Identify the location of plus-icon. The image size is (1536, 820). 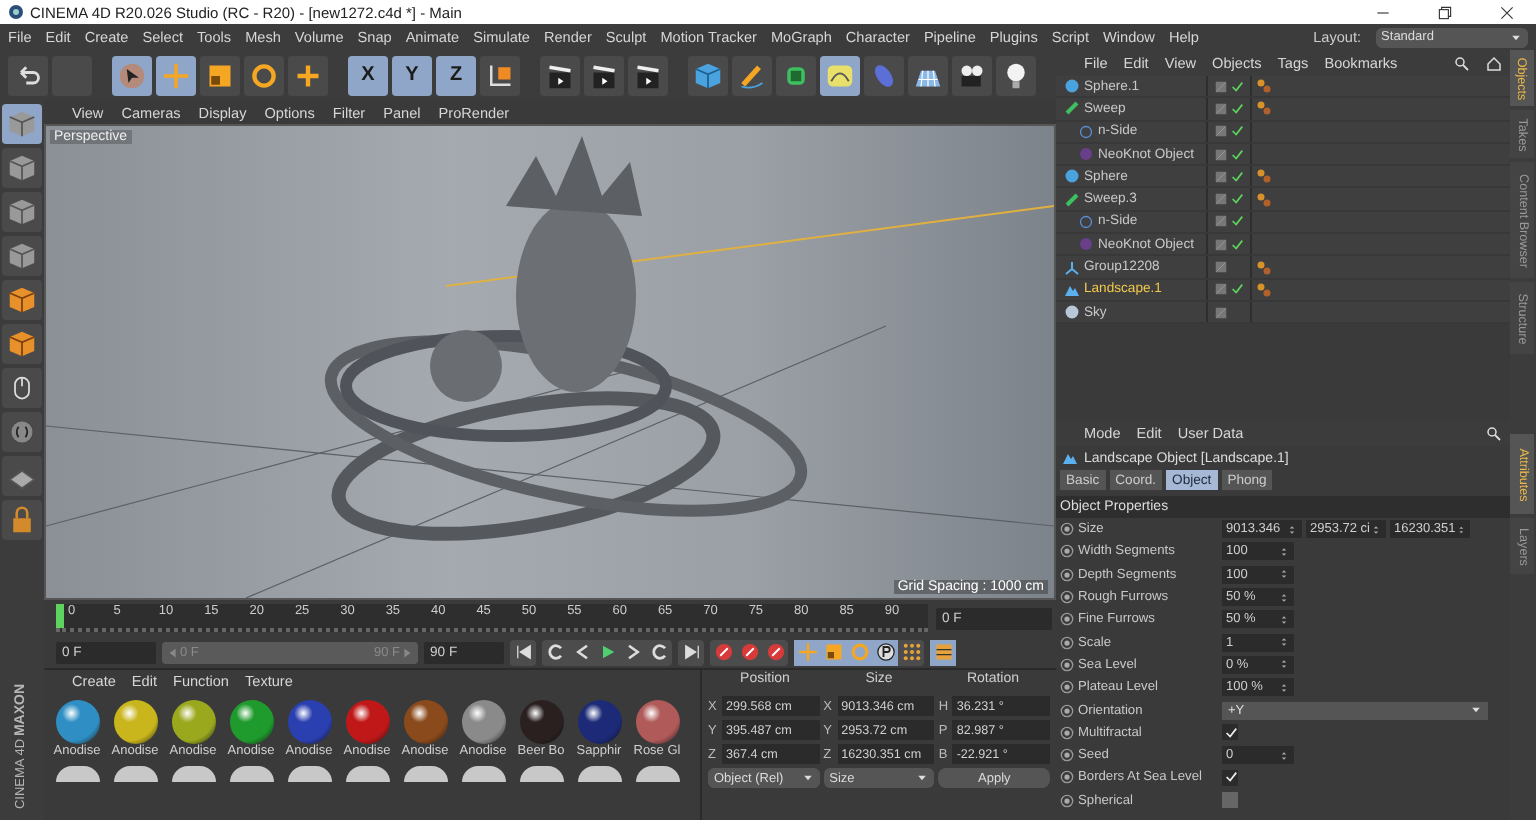
(308, 75).